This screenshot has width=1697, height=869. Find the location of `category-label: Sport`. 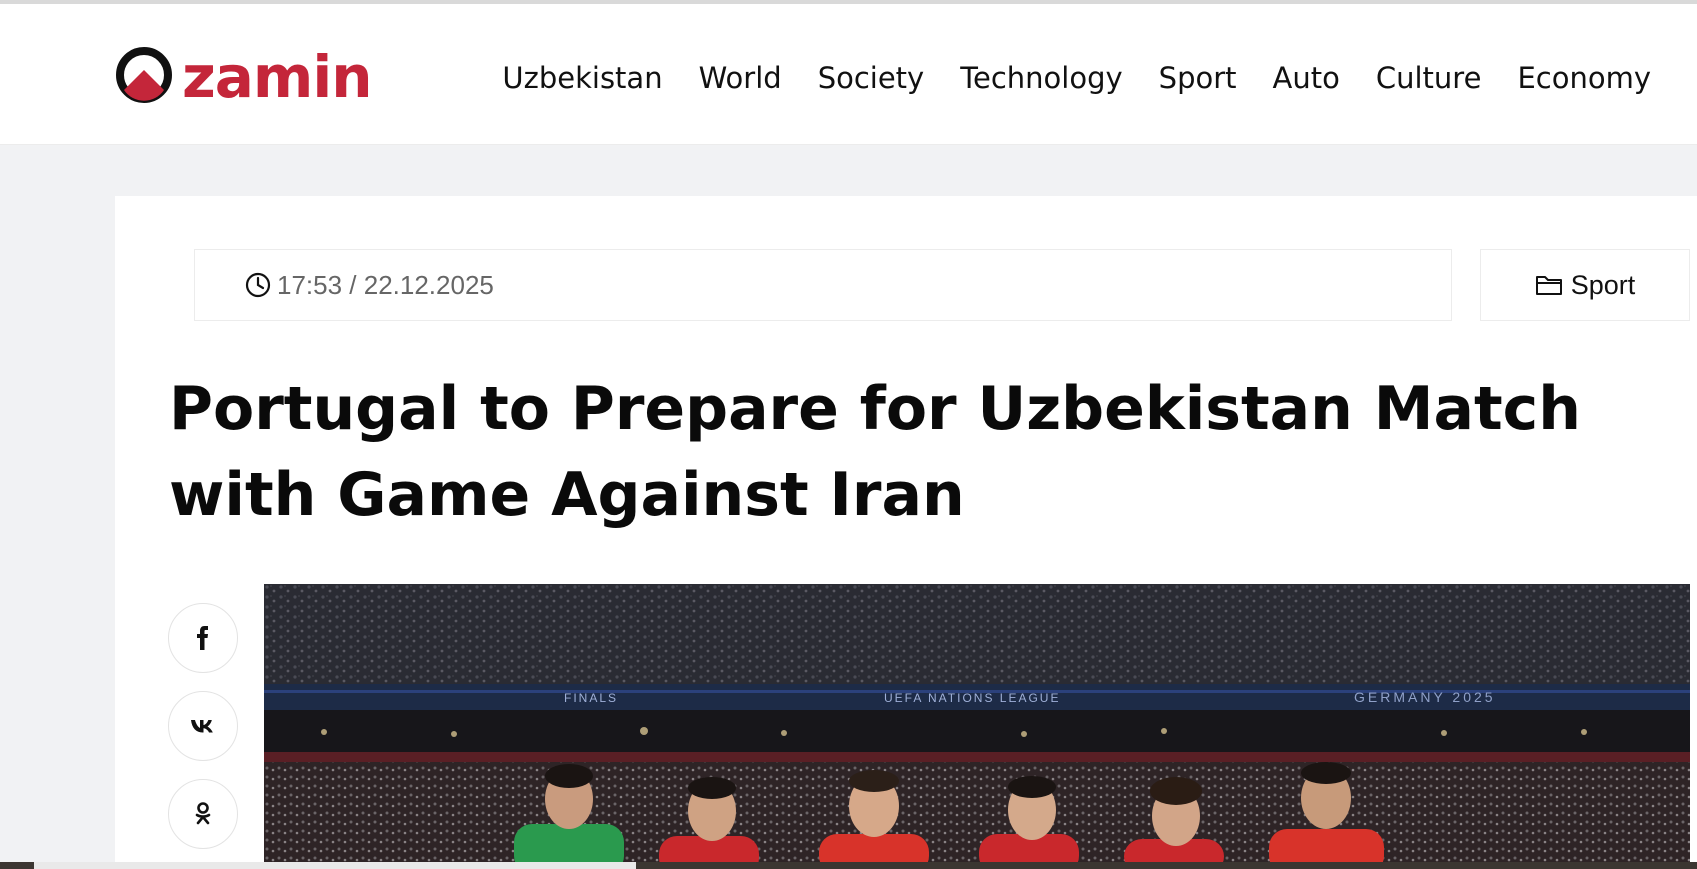

category-label: Sport is located at coordinates (1603, 284).